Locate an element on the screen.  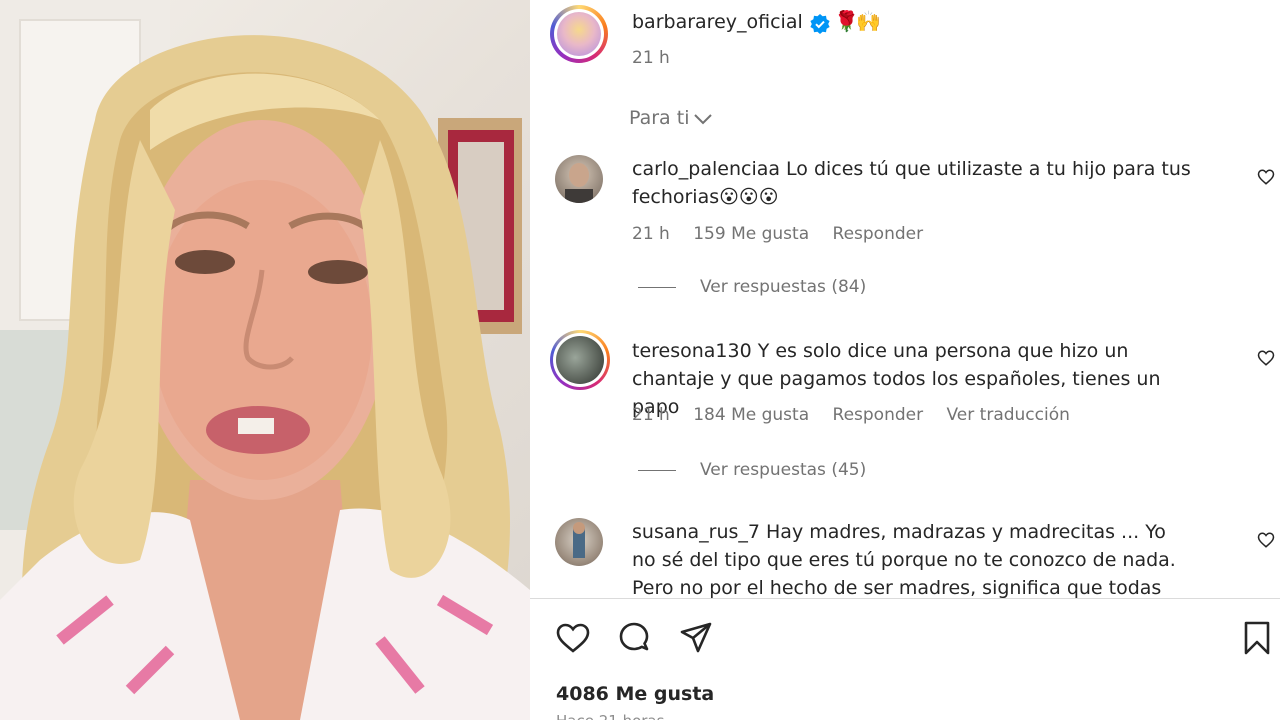
comment-sort-dropdown: Para ti is located at coordinates (671, 118).